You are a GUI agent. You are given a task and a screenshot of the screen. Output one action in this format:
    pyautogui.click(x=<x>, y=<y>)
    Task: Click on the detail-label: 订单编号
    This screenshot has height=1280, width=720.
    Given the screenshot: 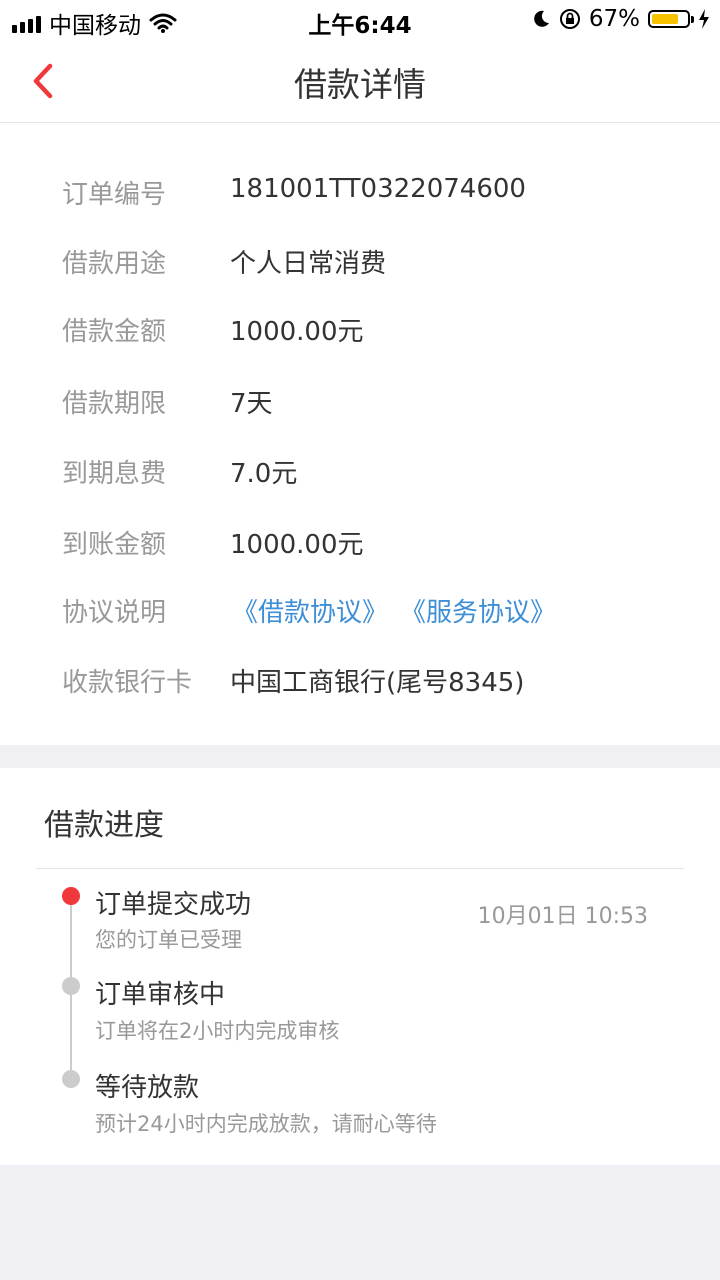 What is the action you would take?
    pyautogui.click(x=114, y=195)
    